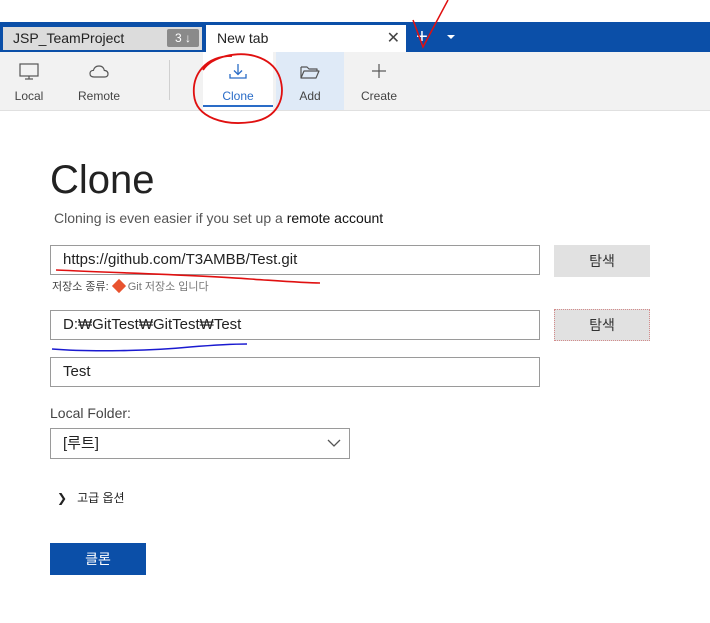 The image size is (710, 623). I want to click on download-icon, so click(238, 71).